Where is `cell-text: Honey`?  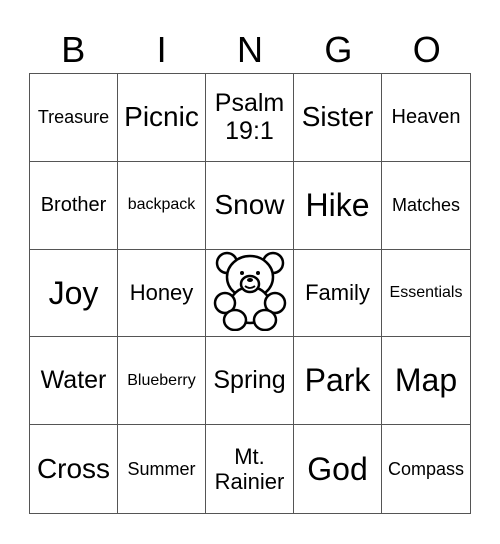
cell-text: Honey is located at coordinates (161, 293).